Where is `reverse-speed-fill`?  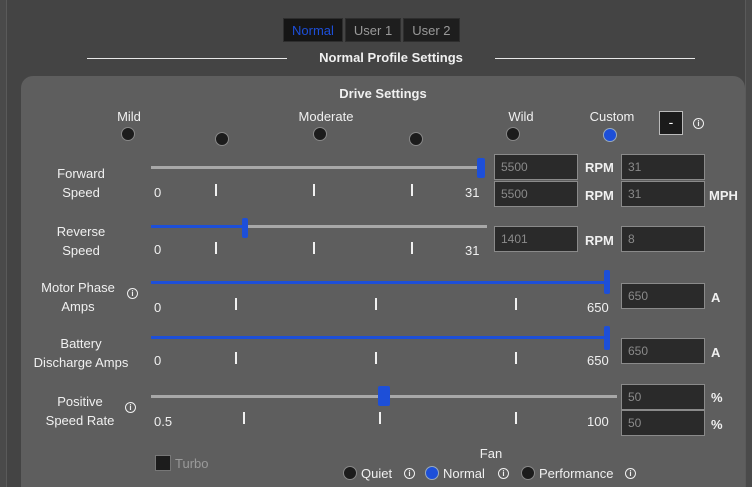 reverse-speed-fill is located at coordinates (198, 226).